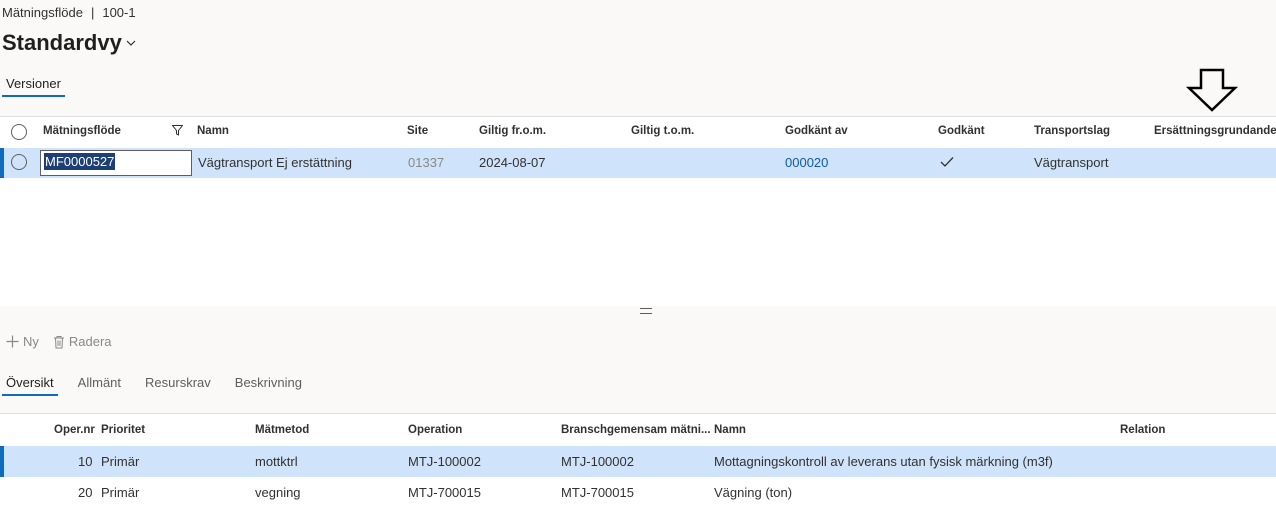 The width and height of the screenshot is (1276, 506). I want to click on down-arrow-icon, so click(1212, 90).